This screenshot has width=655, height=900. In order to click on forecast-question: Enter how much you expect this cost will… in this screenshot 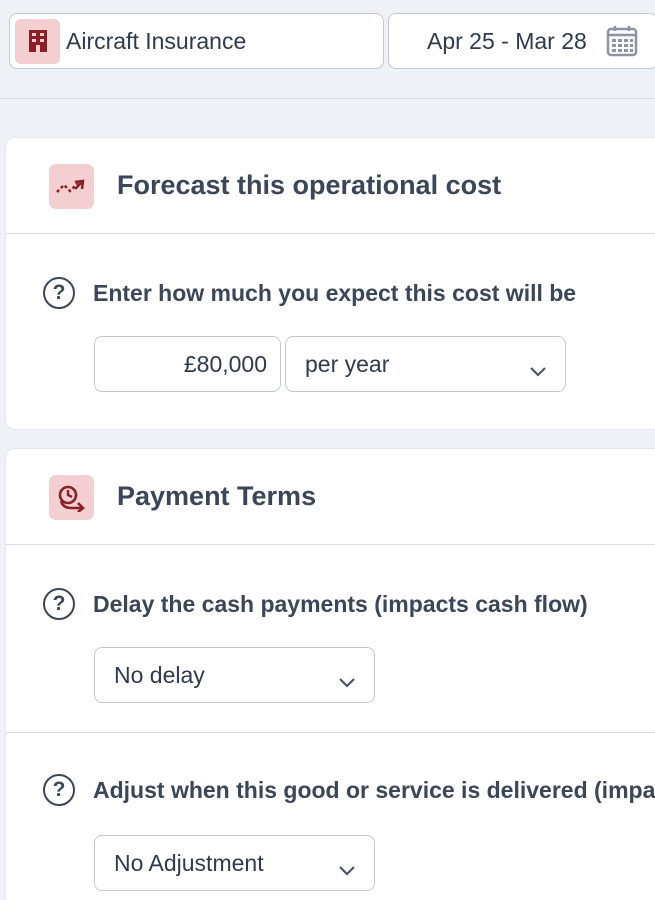, I will do `click(335, 292)`.